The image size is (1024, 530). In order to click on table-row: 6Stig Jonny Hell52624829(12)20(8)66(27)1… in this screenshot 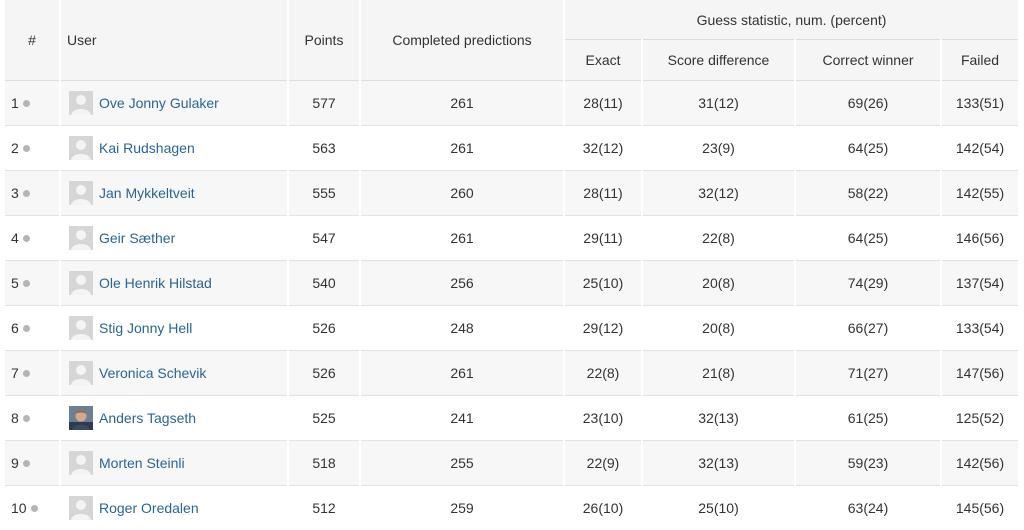, I will do `click(512, 328)`.